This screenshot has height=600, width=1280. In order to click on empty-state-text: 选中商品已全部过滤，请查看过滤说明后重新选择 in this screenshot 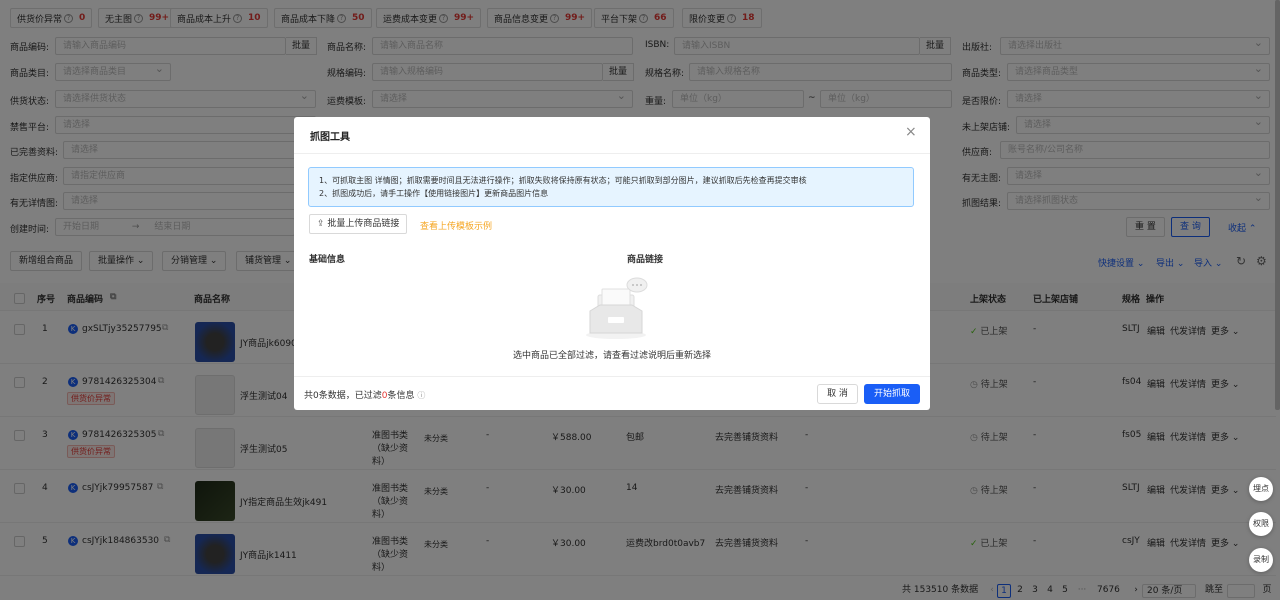, I will do `click(611, 356)`.